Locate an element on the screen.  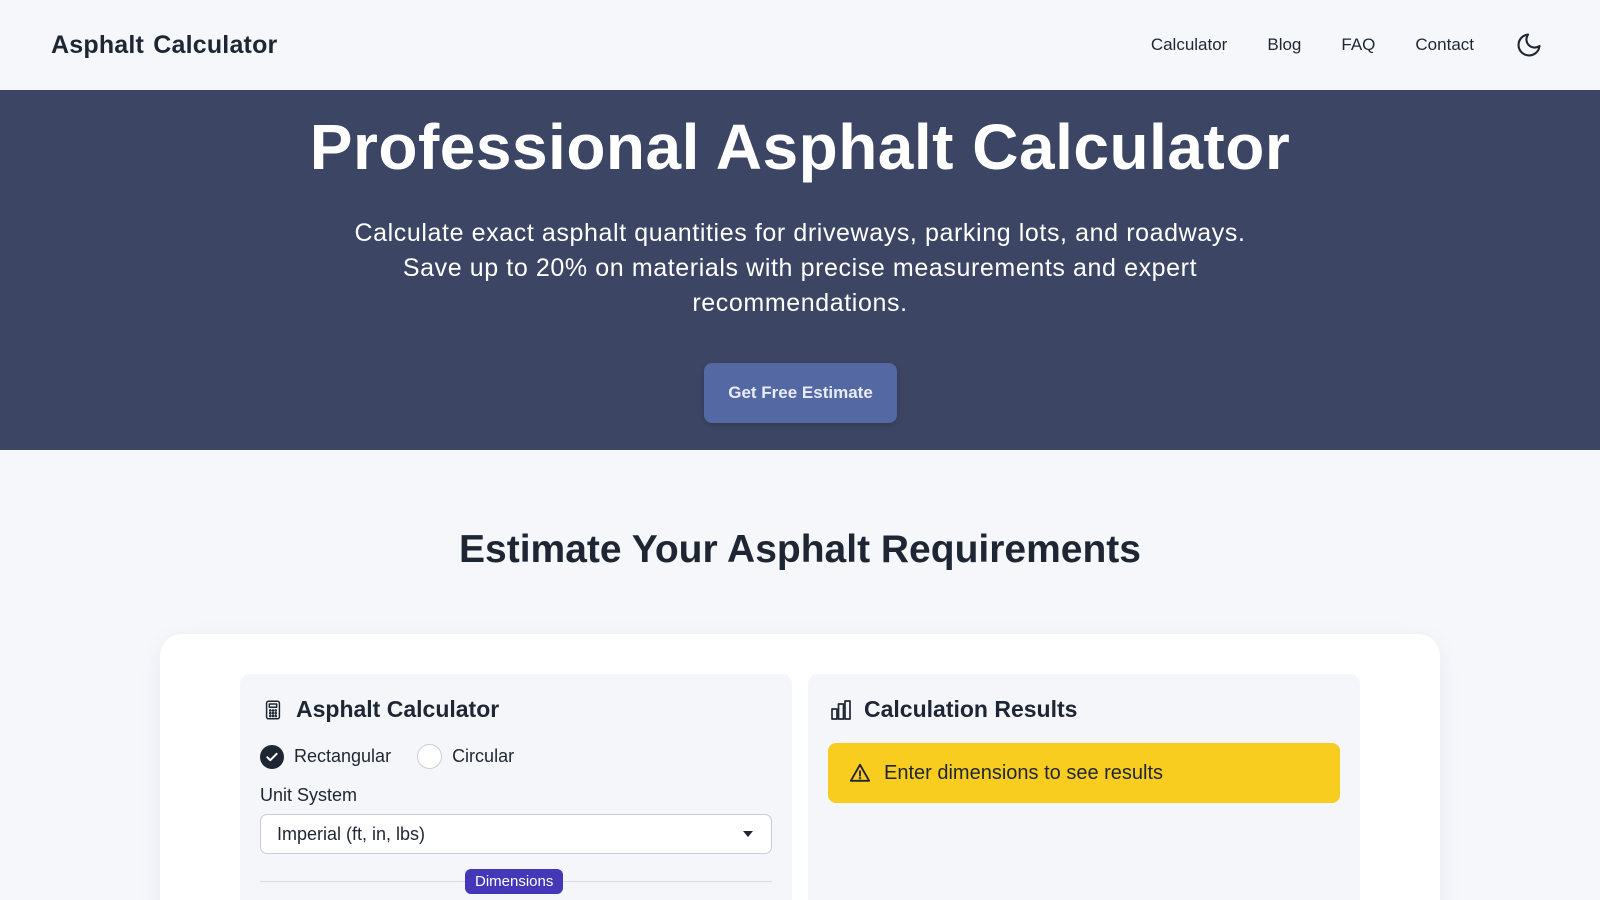
shape-option-circular: Circular is located at coordinates (465, 756).